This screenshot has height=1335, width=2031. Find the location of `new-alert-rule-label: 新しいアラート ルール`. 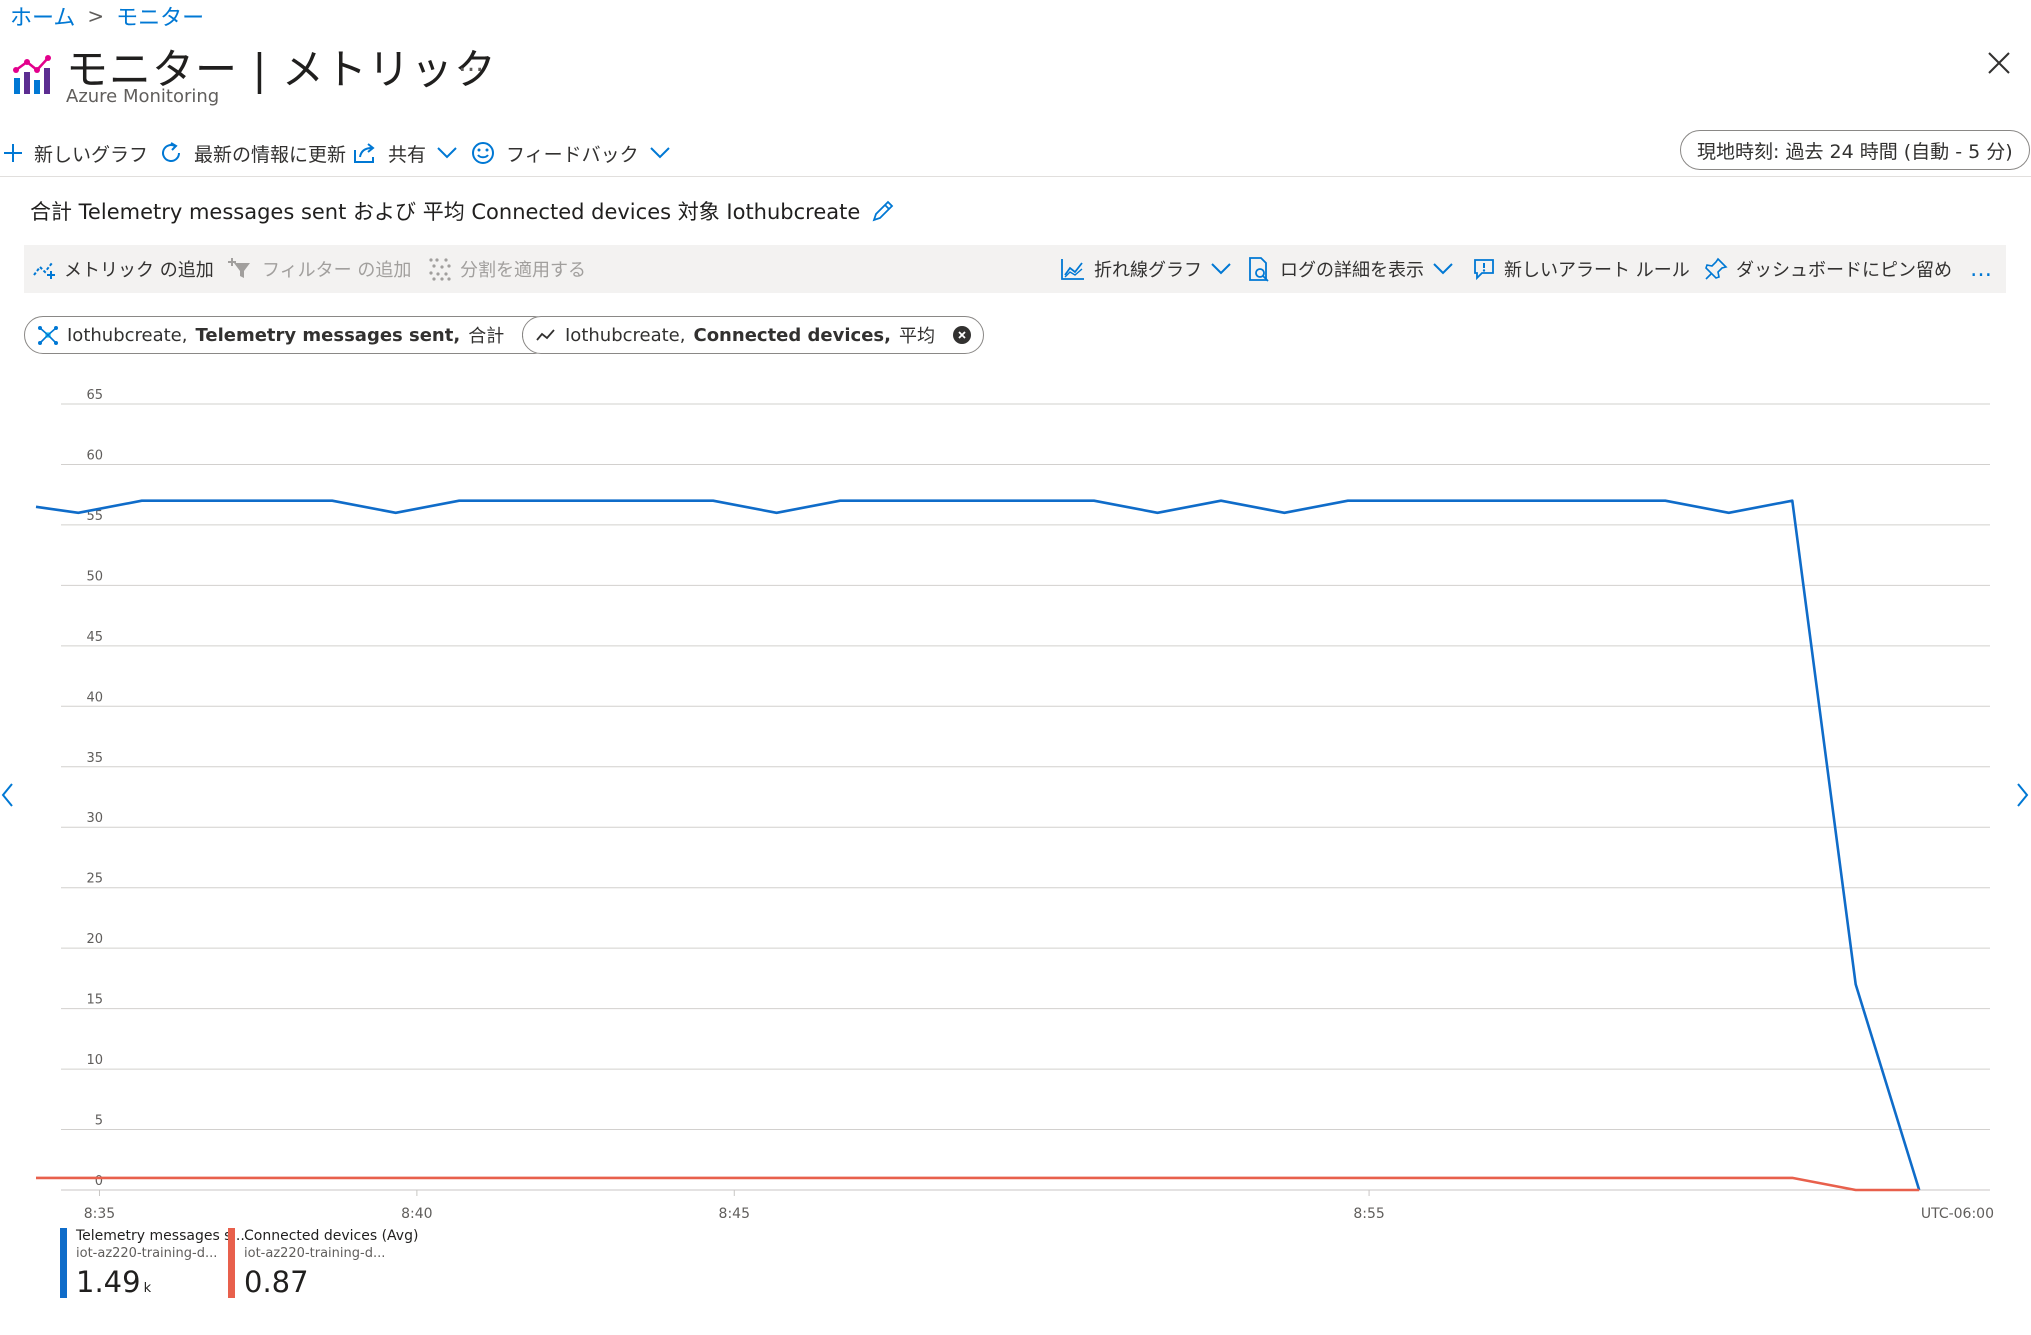

new-alert-rule-label: 新しいアラート ルール is located at coordinates (1597, 270).